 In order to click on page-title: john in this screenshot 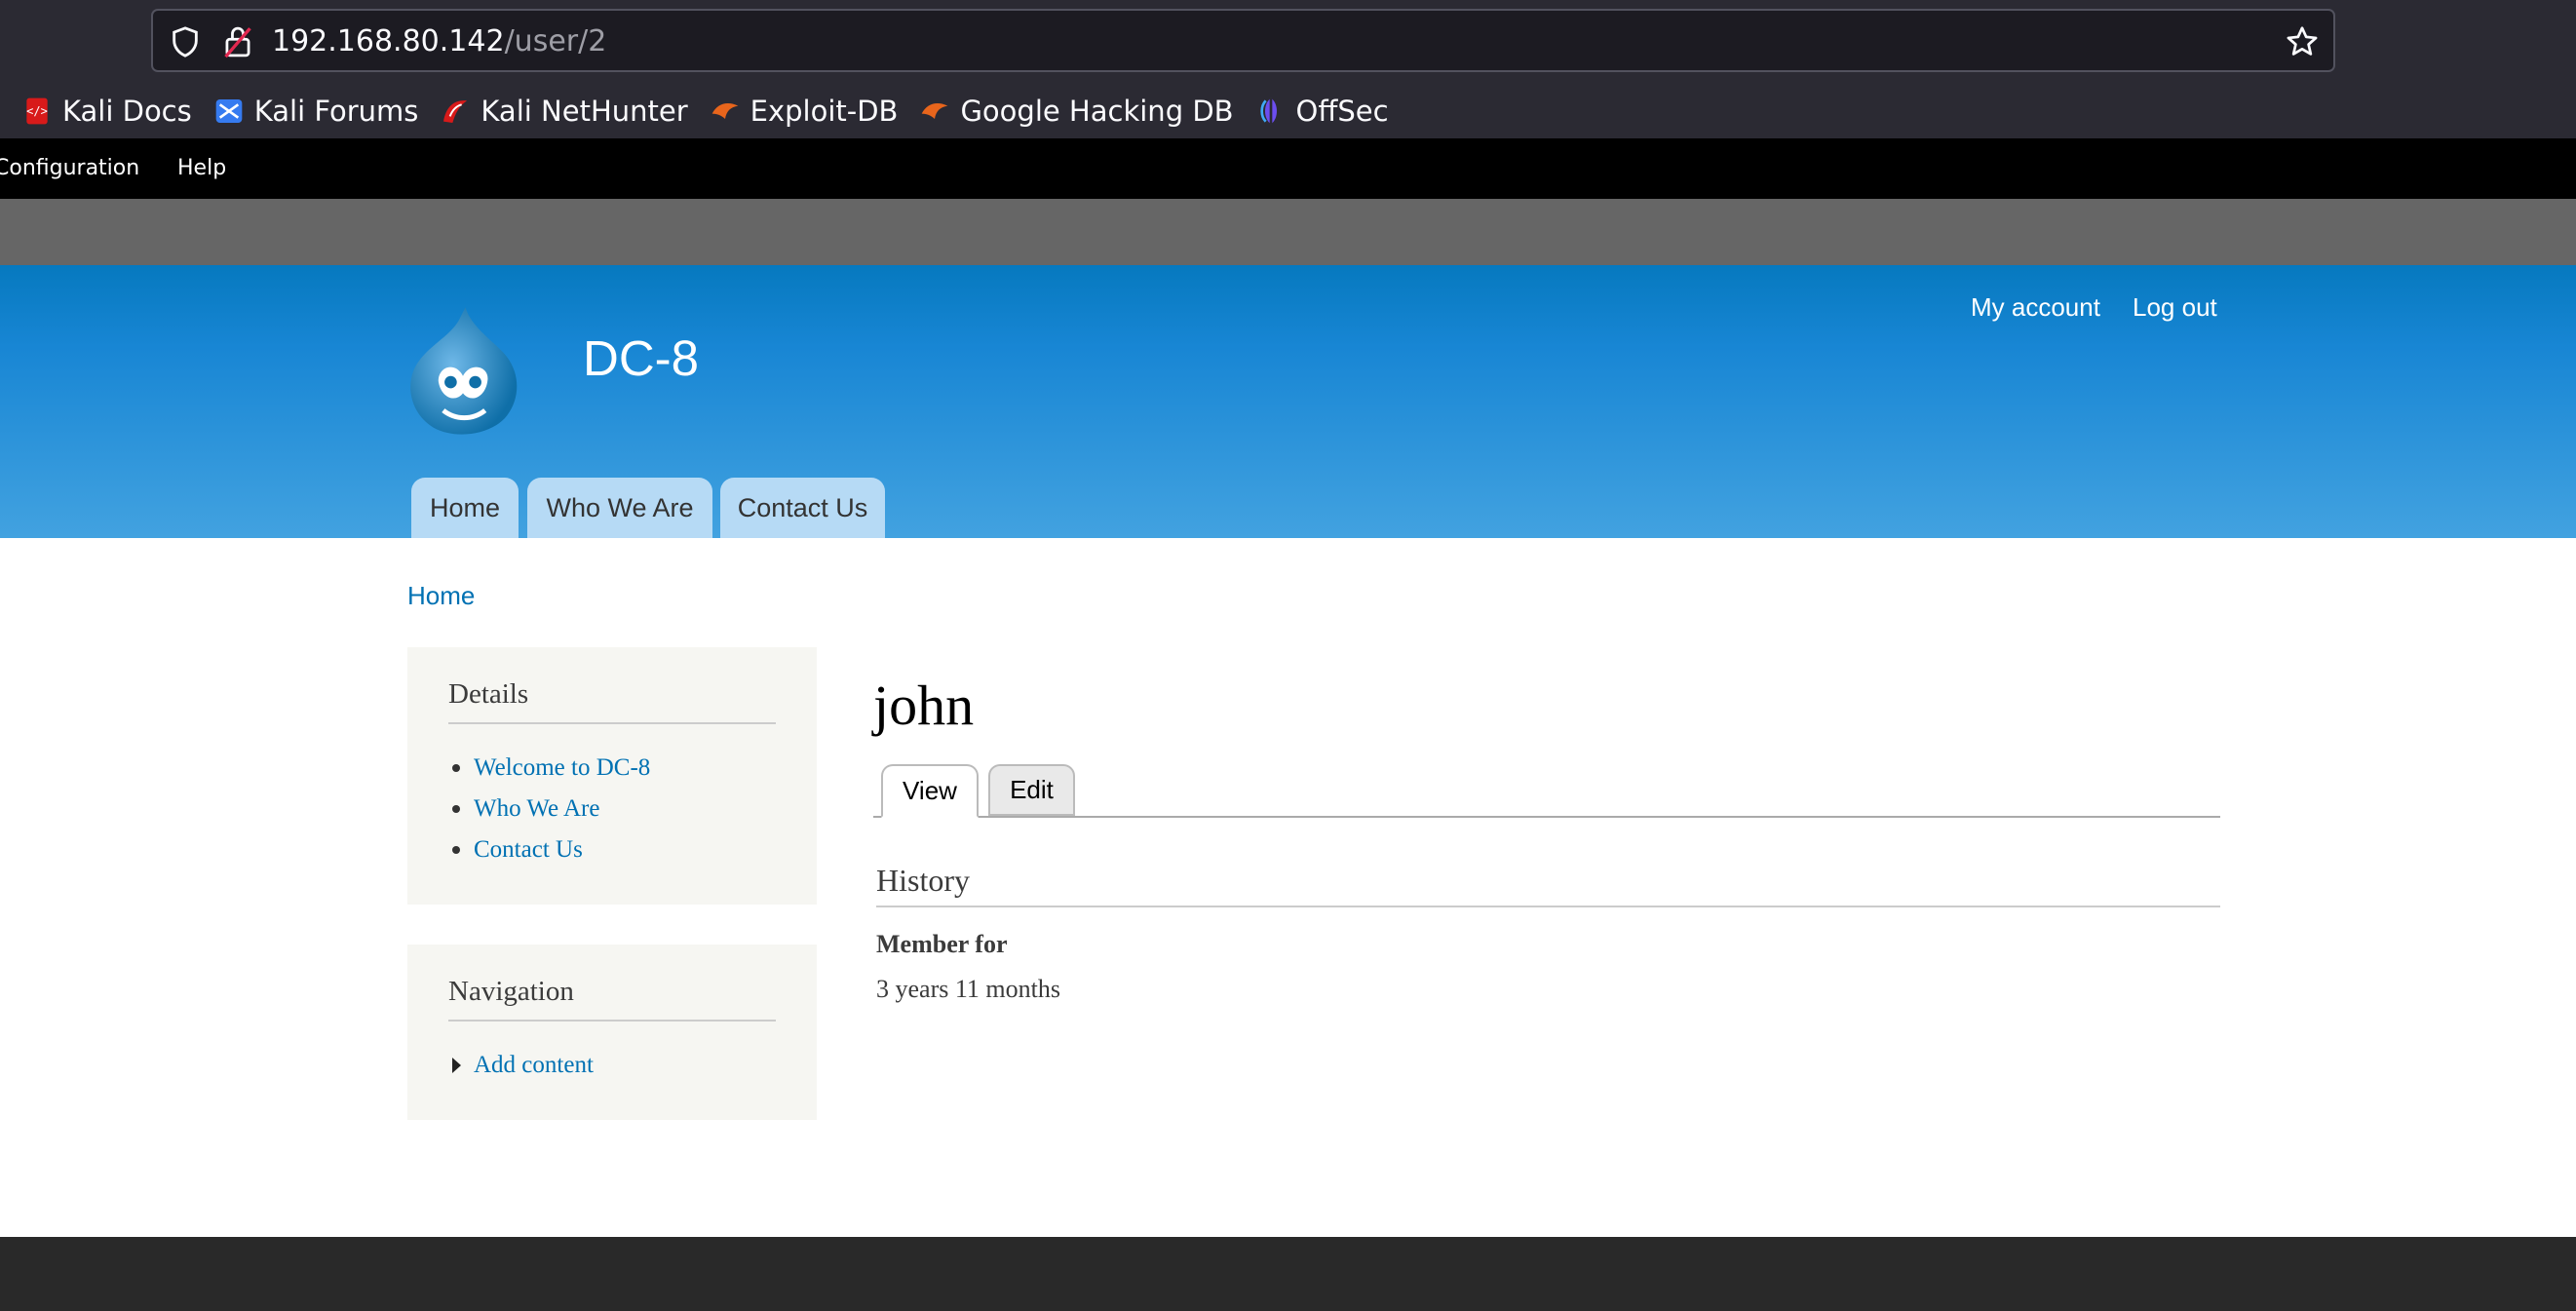, I will do `click(924, 705)`.